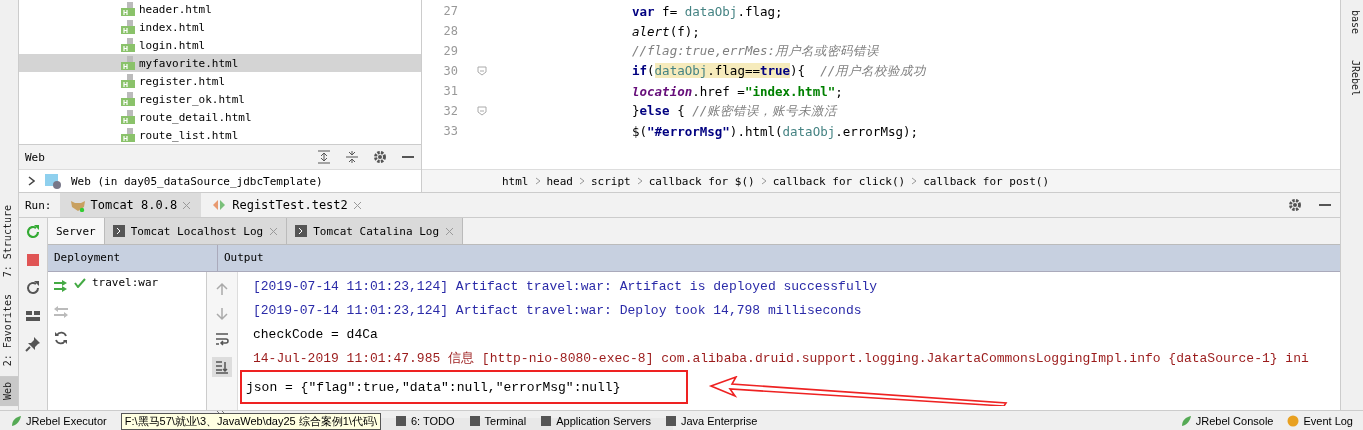  Describe the element at coordinates (515, 181) in the screenshot. I see `breadcrumb: html` at that location.